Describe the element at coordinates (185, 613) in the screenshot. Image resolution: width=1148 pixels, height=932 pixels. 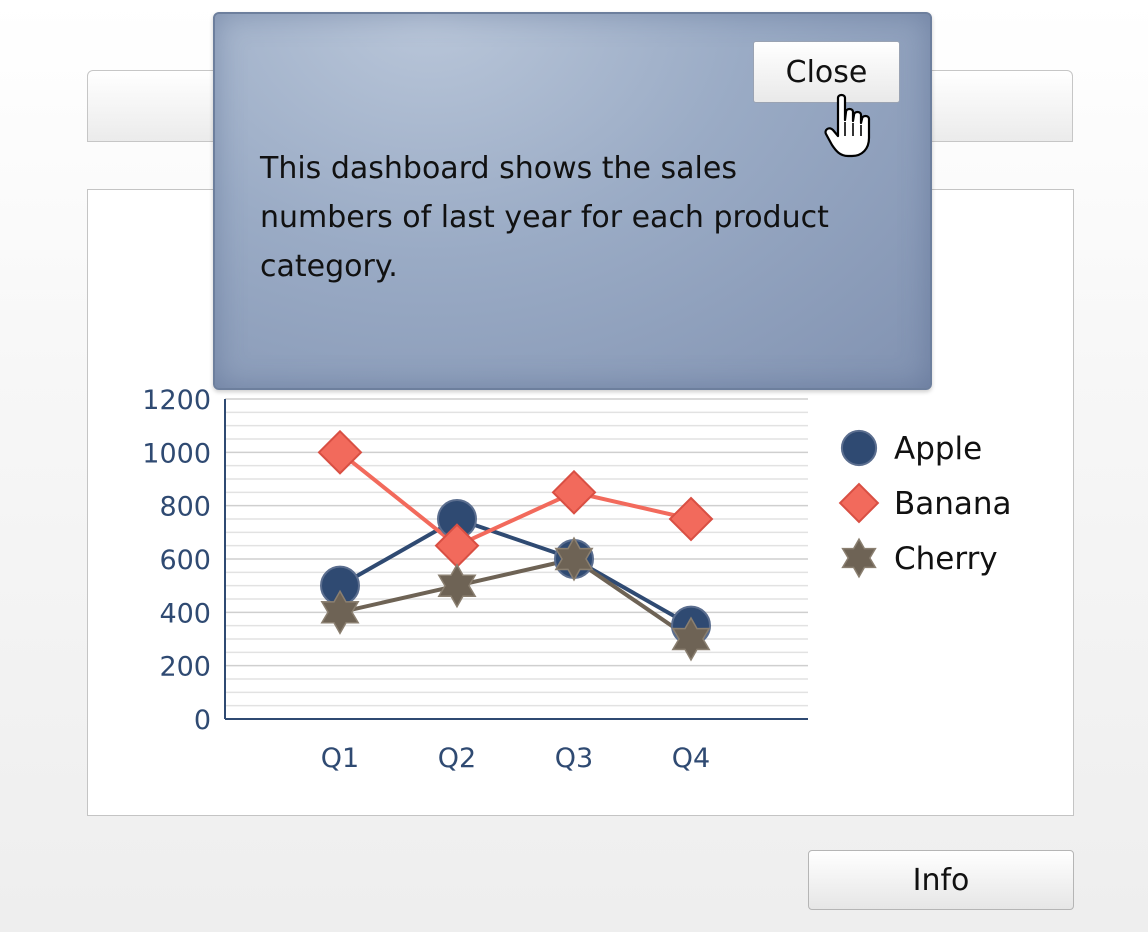
I see `y-tick-label: 400` at that location.